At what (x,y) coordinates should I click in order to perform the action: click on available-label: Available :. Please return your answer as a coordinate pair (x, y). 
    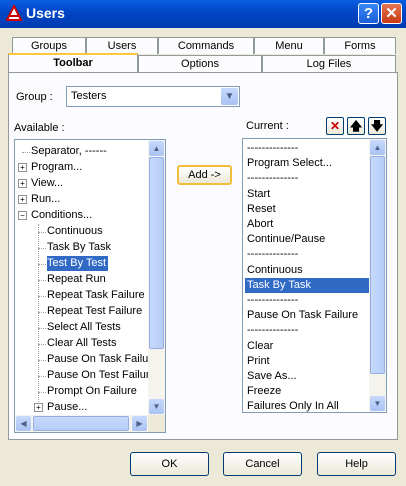
    Looking at the image, I should click on (39, 128).